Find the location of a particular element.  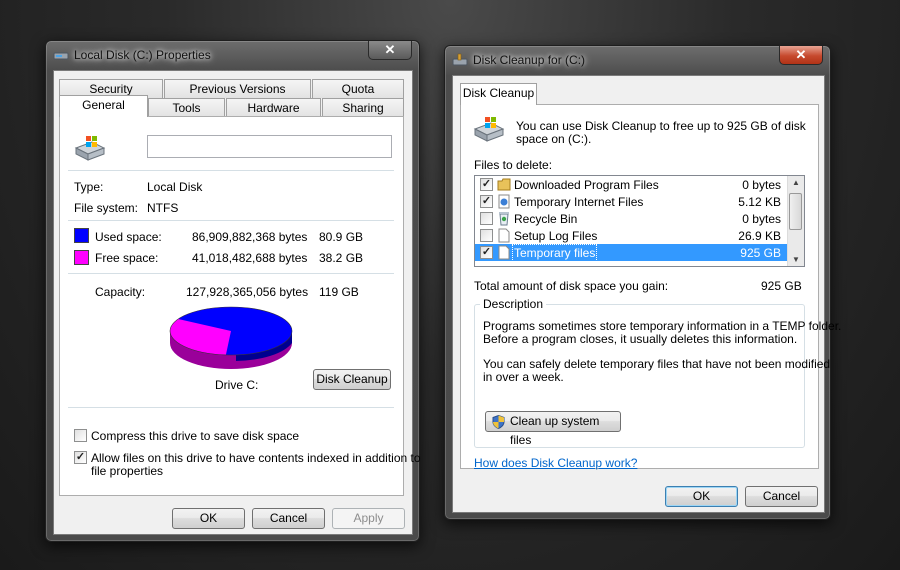

intro-text-line2: space on (C:). is located at coordinates (554, 139).